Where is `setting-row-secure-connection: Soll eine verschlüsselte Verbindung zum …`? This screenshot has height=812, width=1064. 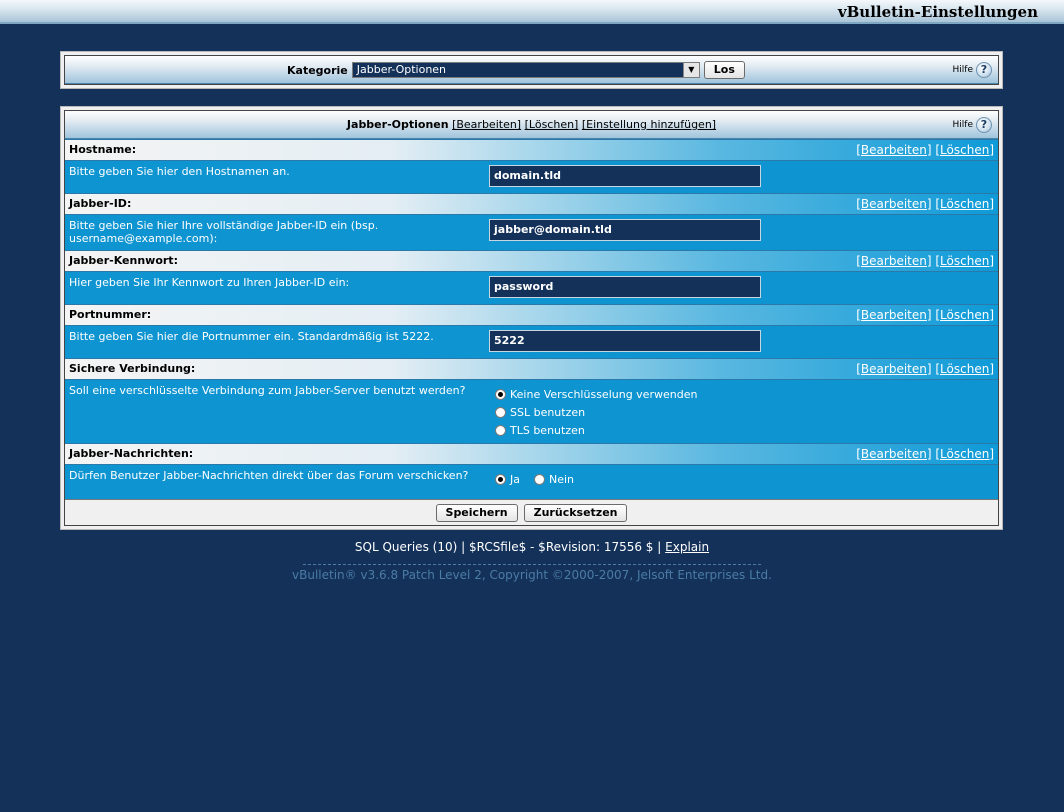
setting-row-secure-connection: Soll eine verschlüsselte Verbindung zum … is located at coordinates (531, 411).